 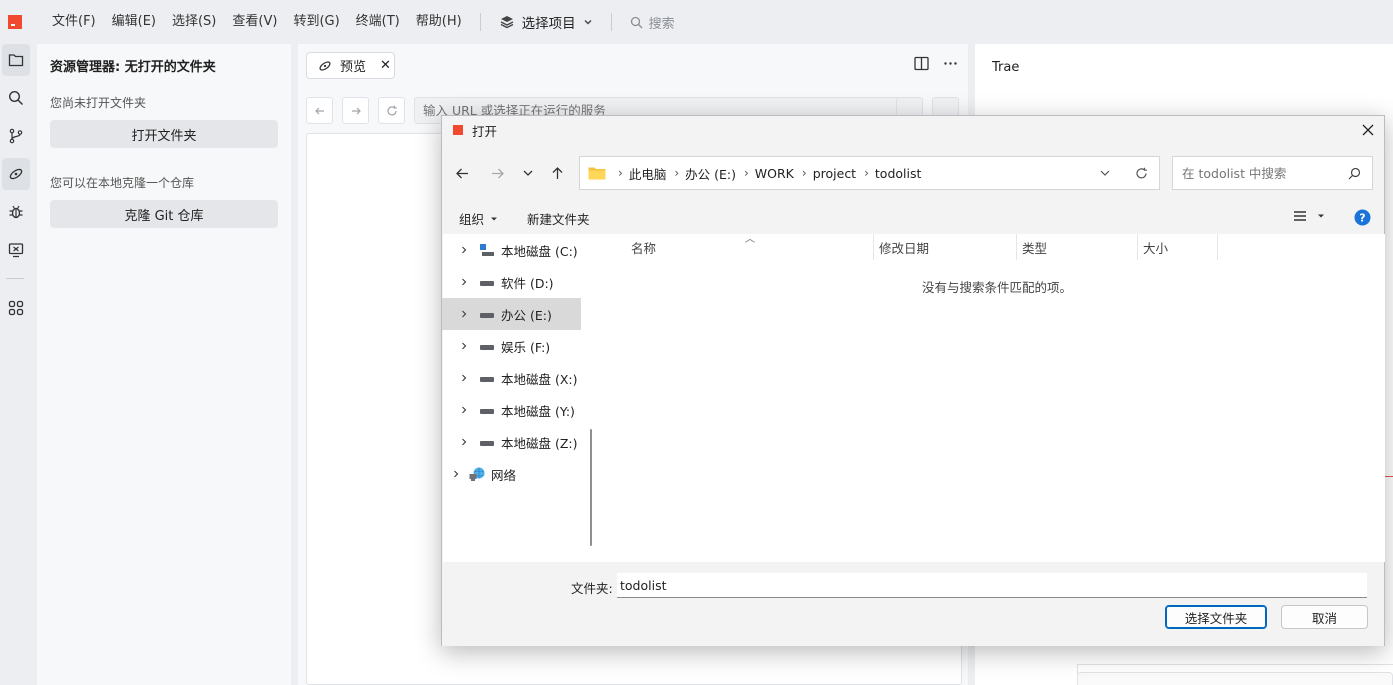 I want to click on reload-button, so click(x=391, y=110).